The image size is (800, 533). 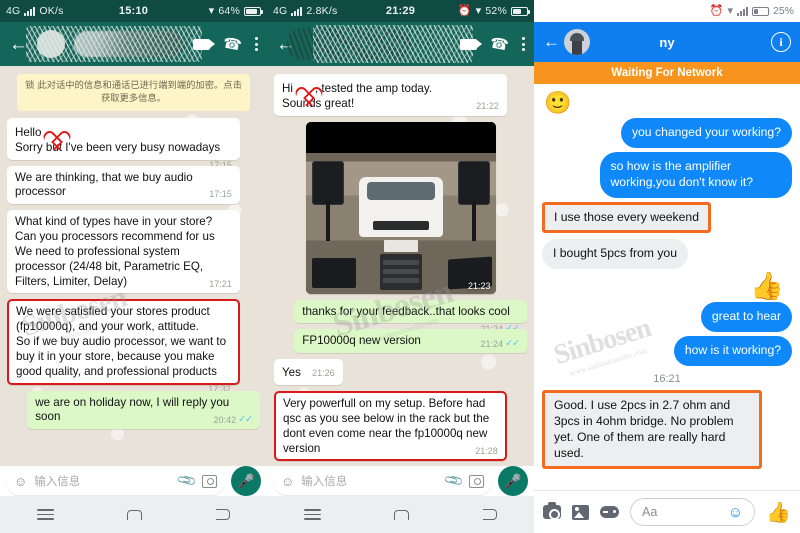 I want to click on emoji-smiley-icon: ☺, so click(x=735, y=512).